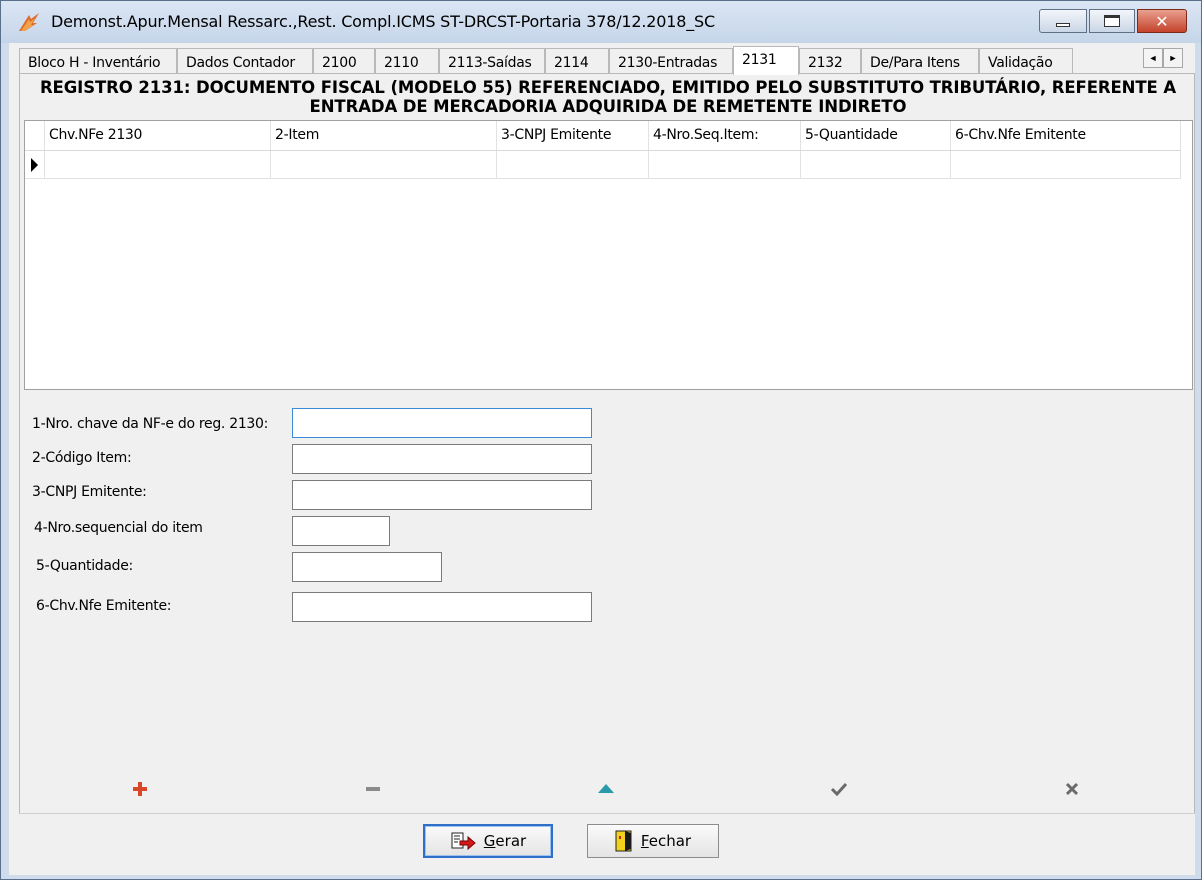 Image resolution: width=1202 pixels, height=880 pixels. I want to click on item-code-input, so click(442, 459).